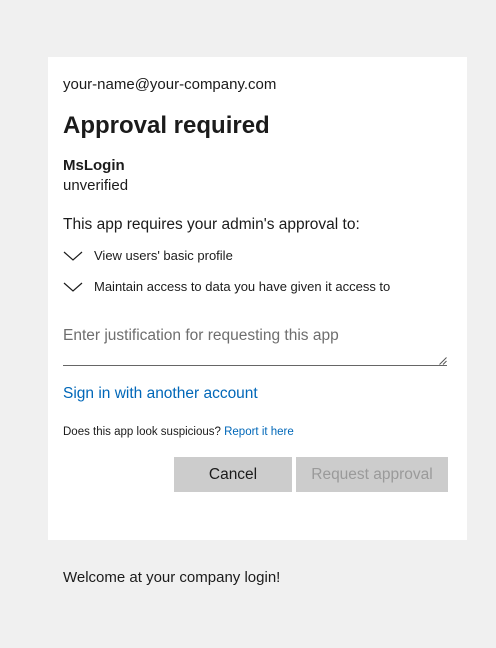  I want to click on permission-item-view-profile: View users' basic profile, so click(148, 255).